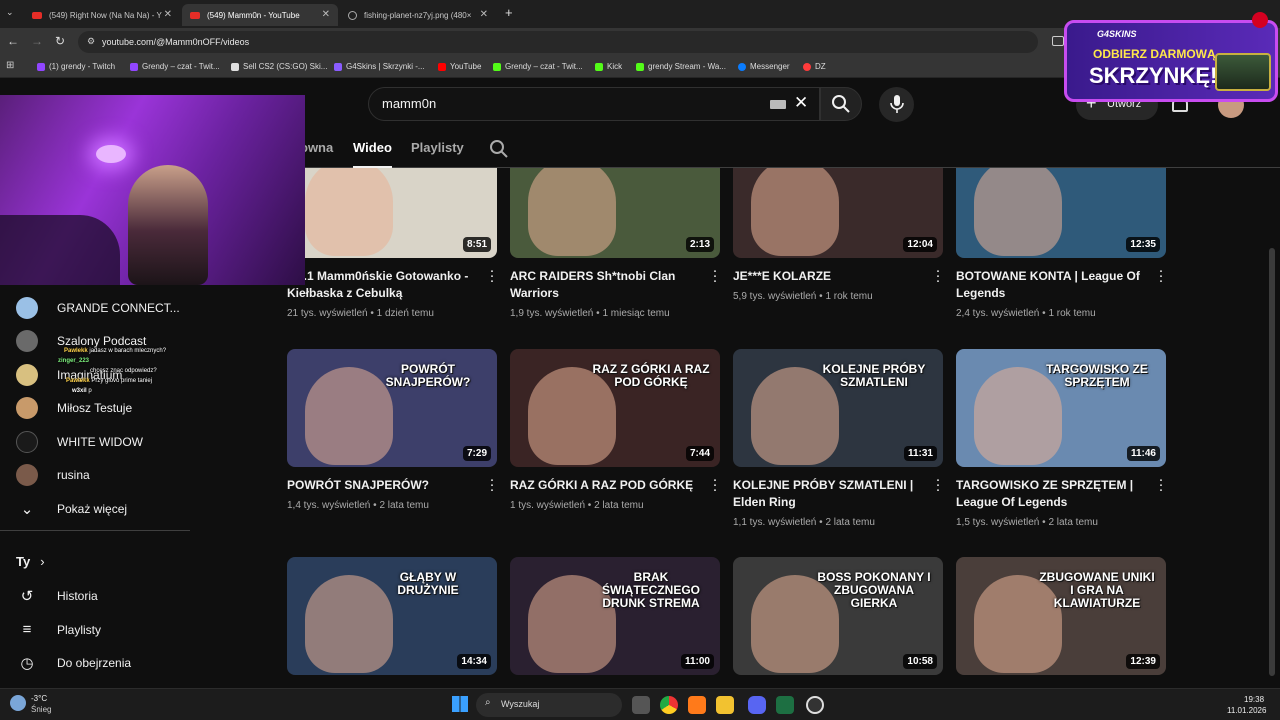 This screenshot has height=720, width=1280. I want to click on search-input: mamm0n ✕, so click(594, 104).